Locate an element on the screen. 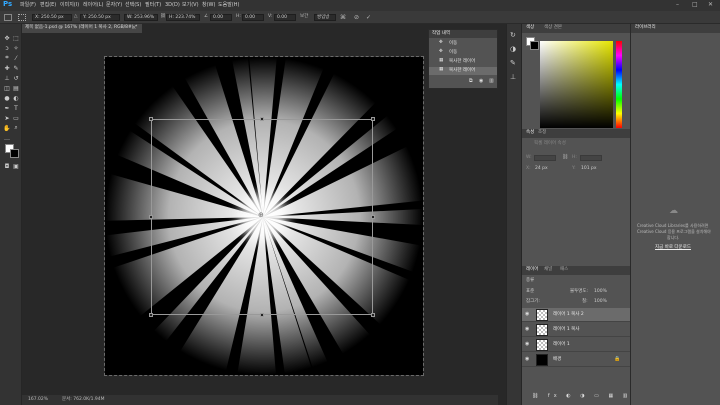  menu-3d: 3D(D) is located at coordinates (172, 5).